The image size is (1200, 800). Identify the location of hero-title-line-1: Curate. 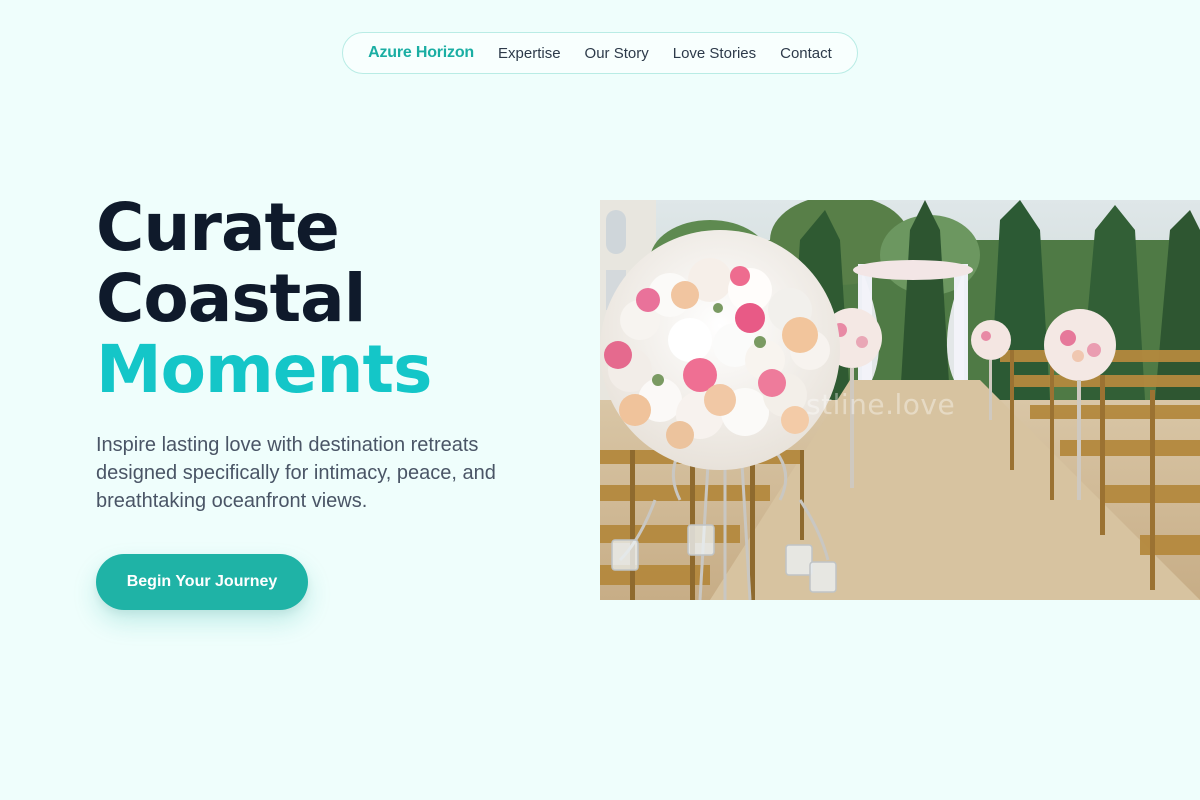
(218, 227).